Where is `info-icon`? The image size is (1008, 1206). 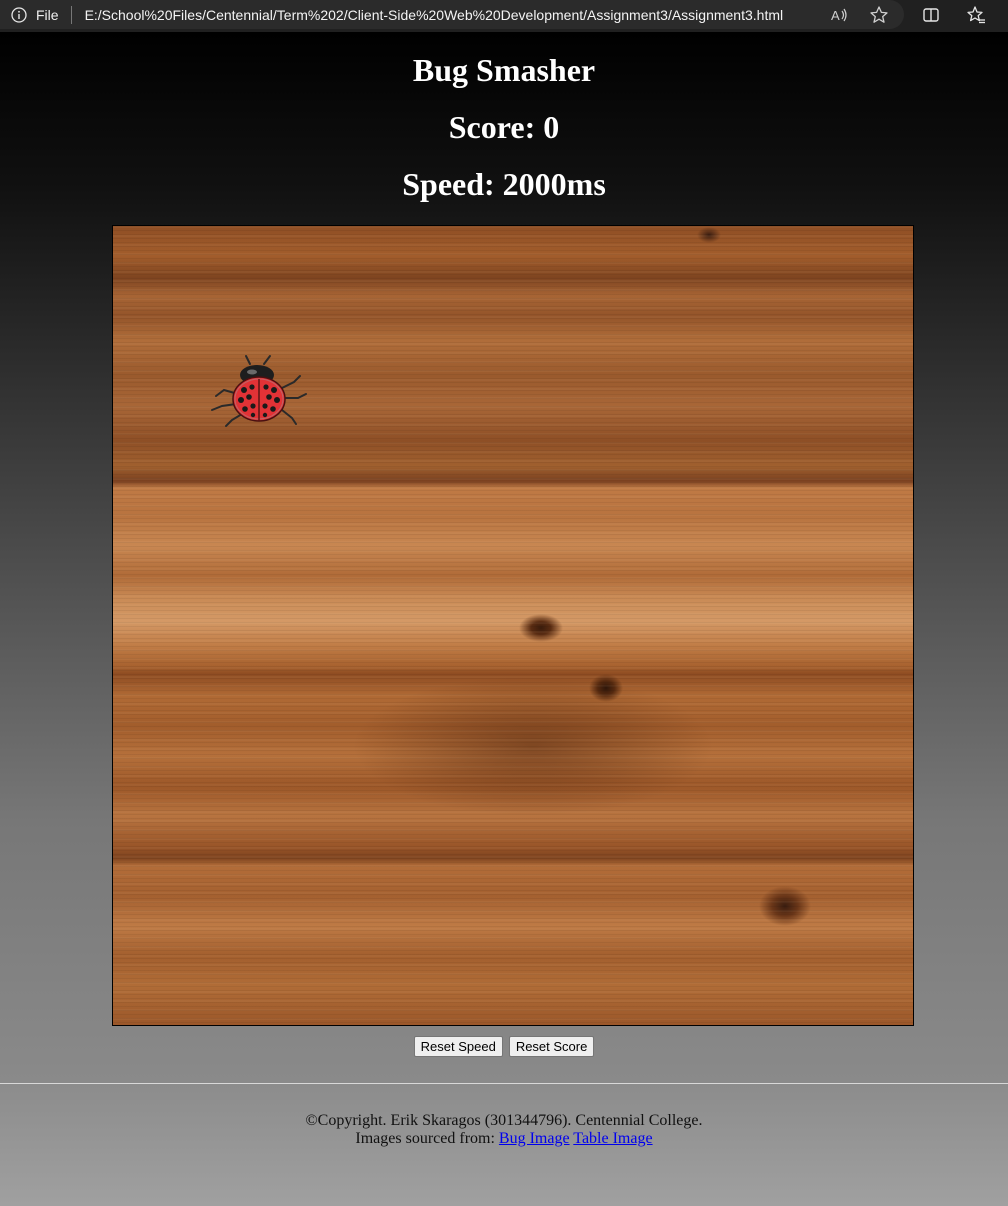
info-icon is located at coordinates (19, 14).